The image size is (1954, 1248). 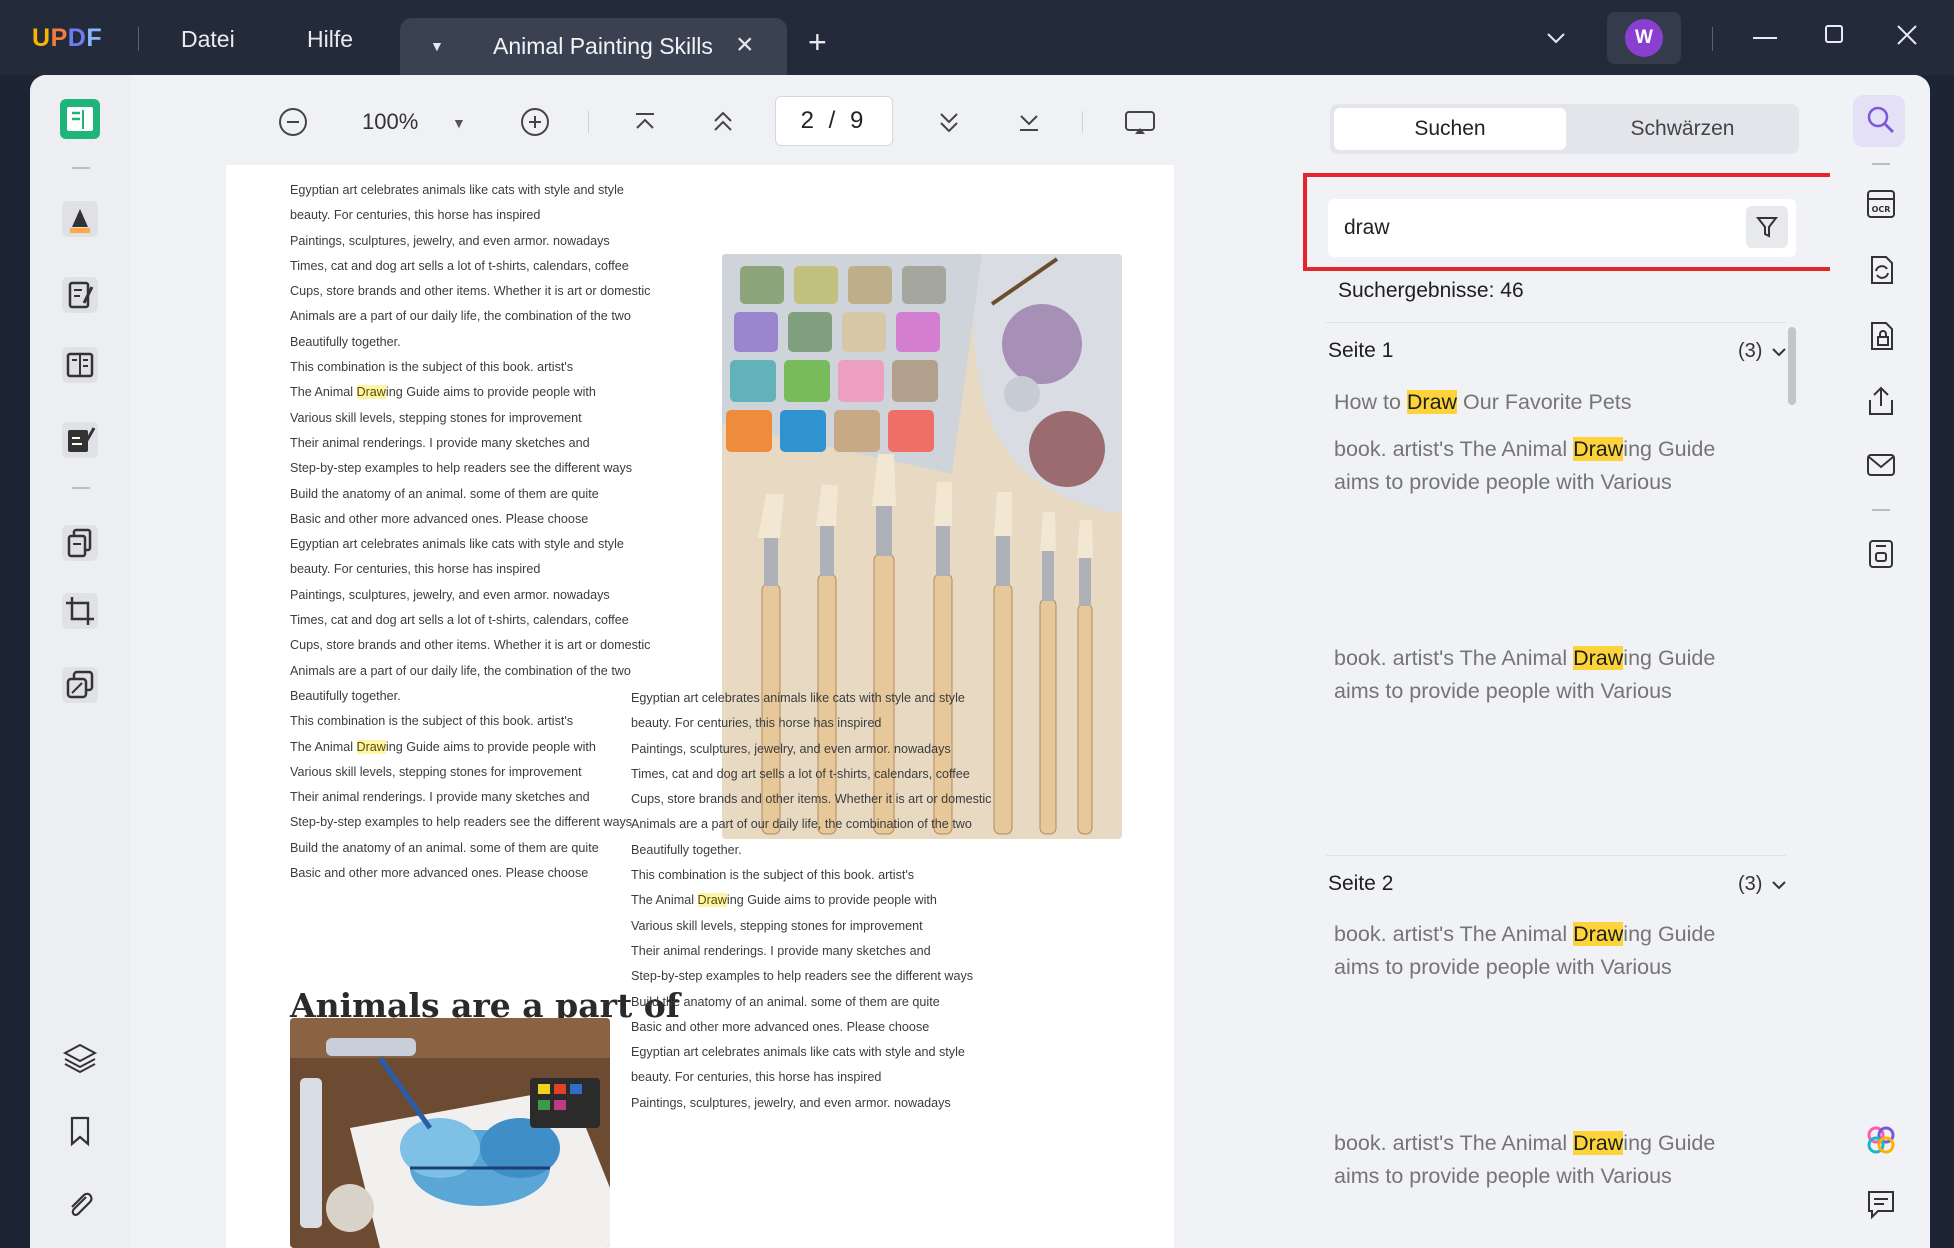 What do you see at coordinates (80, 1131) in the screenshot?
I see `bookmark-icon` at bounding box center [80, 1131].